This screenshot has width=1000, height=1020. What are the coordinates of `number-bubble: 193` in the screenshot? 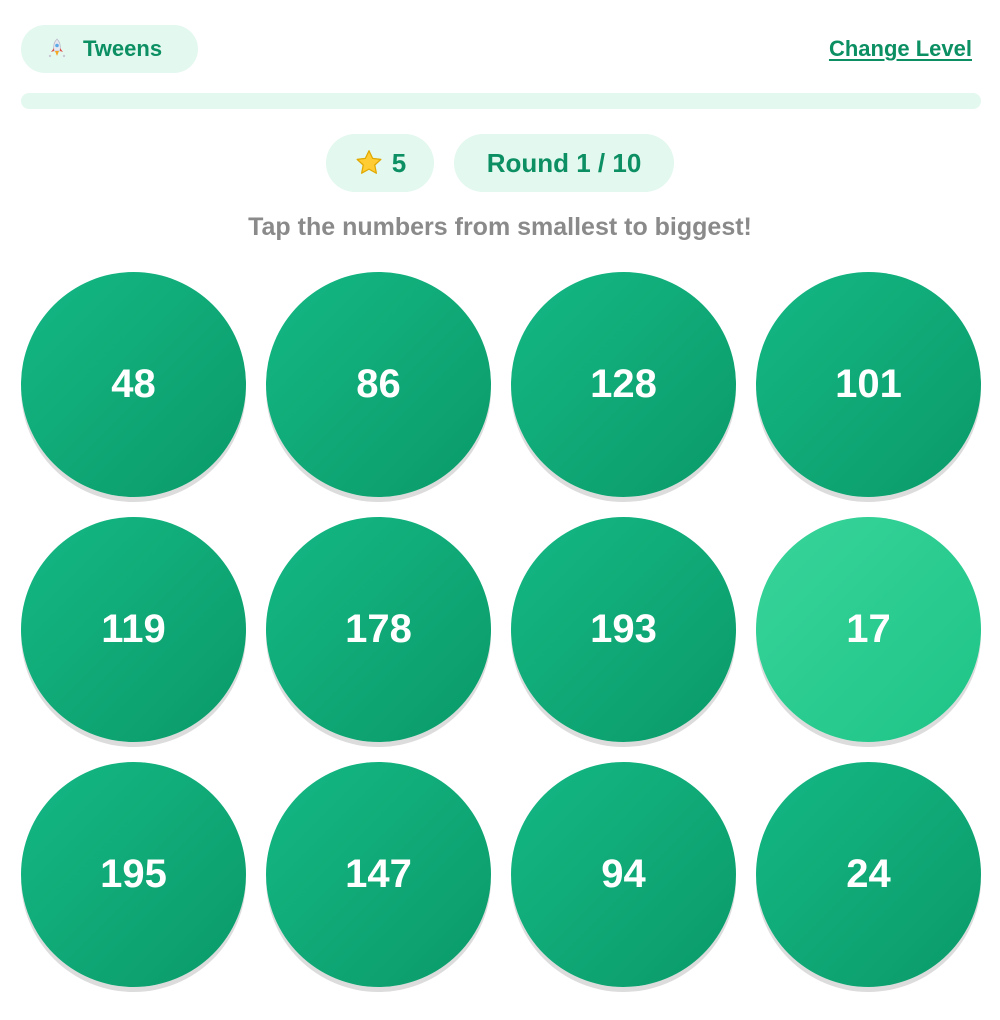 It's located at (623, 629).